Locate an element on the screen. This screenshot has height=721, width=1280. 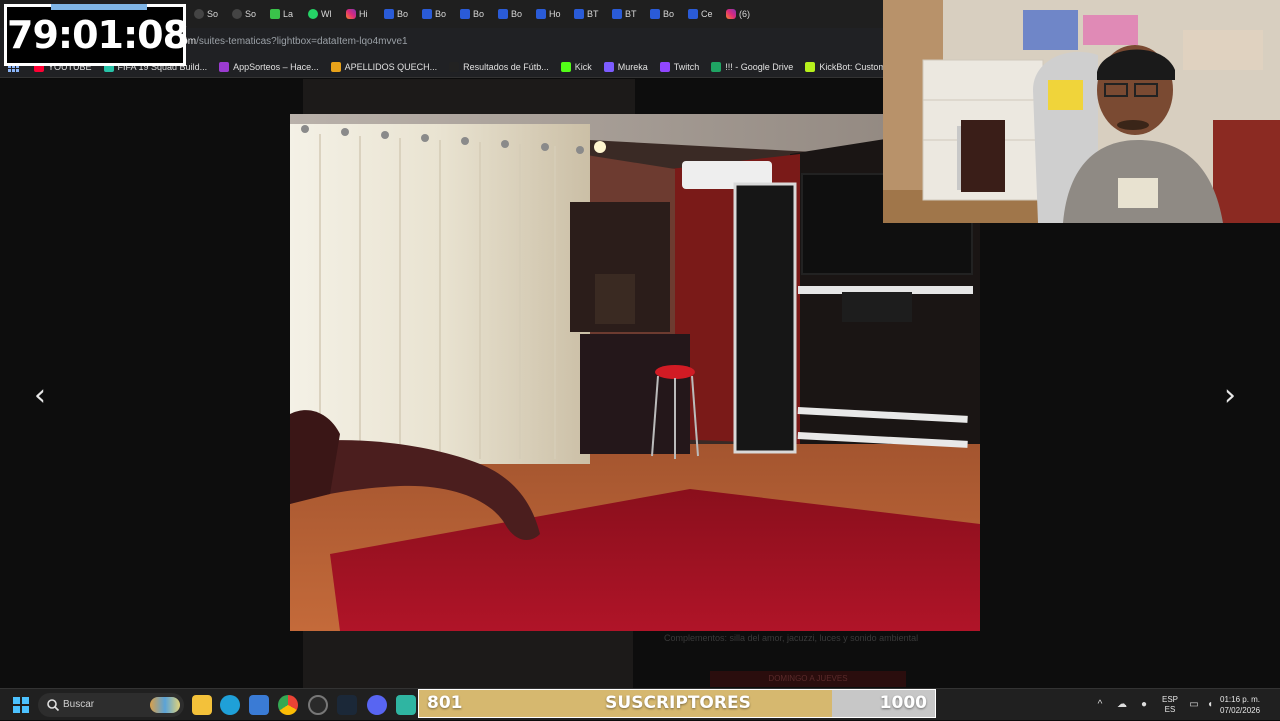
microphone-icon: ● is located at coordinates (1144, 705).